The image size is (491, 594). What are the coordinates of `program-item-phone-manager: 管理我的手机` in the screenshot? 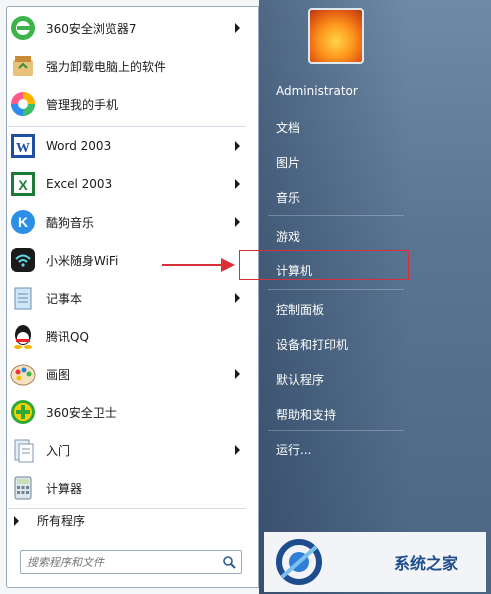 It's located at (128, 104).